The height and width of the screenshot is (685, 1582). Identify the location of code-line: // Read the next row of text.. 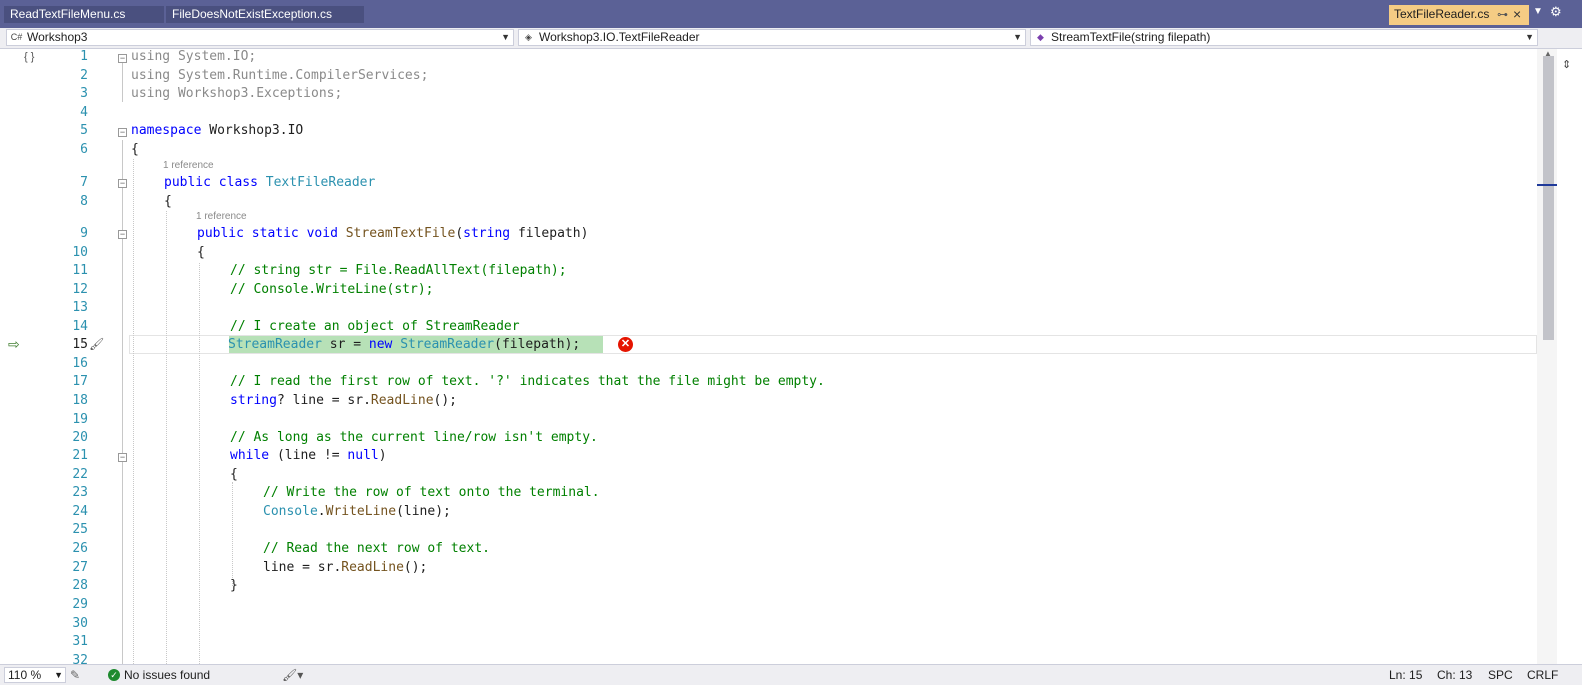
(376, 548).